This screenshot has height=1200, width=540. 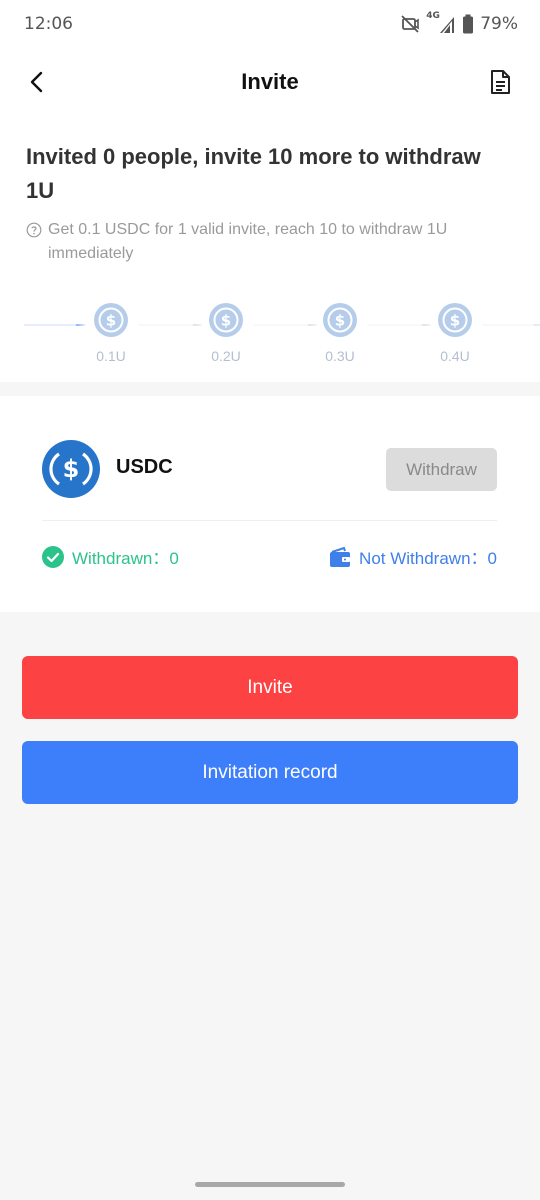 I want to click on nav-bar: Invite, so click(x=270, y=82).